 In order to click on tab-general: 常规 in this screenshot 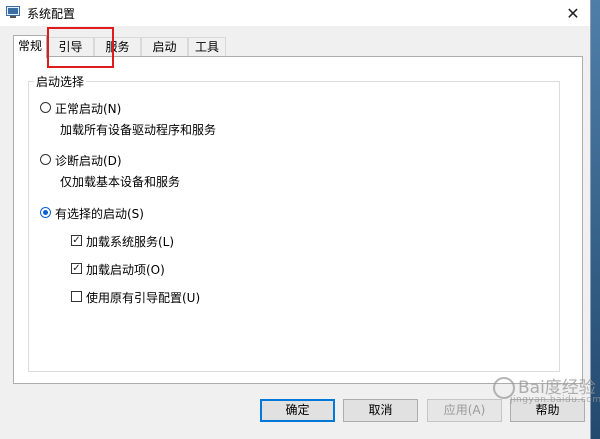, I will do `click(30, 46)`.